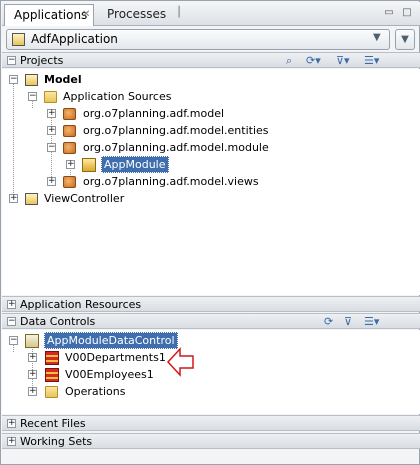 The image size is (420, 465). I want to click on tab-processes: Processes, so click(133, 15).